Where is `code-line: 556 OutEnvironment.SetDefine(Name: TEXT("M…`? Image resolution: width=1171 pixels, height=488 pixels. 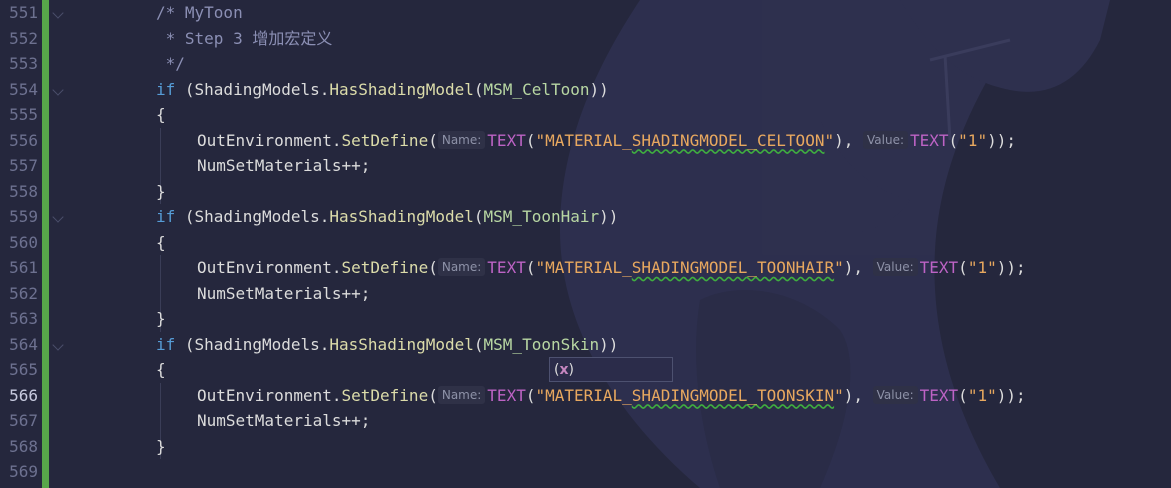 code-line: 556 OutEnvironment.SetDefine(Name: TEXT("M… is located at coordinates (585, 141).